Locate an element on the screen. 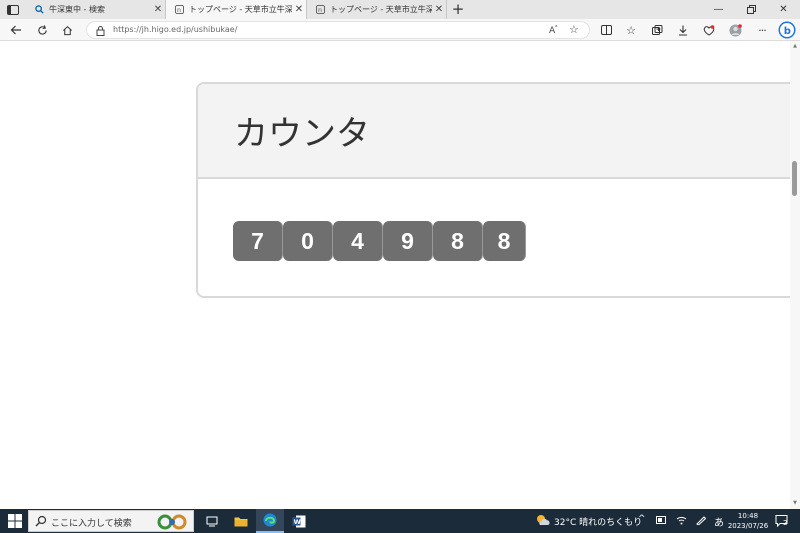 This screenshot has width=800, height=533. file-explorer-icon is located at coordinates (241, 521).